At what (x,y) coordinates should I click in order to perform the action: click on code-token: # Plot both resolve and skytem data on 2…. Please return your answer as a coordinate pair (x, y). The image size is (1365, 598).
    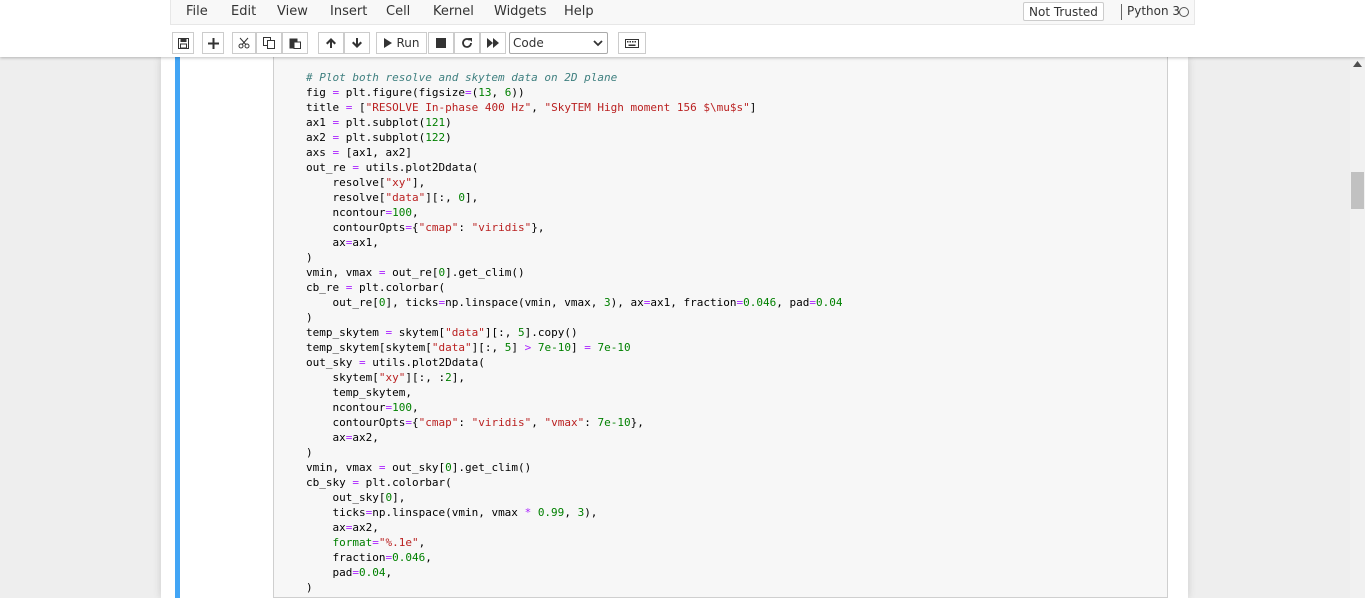
    Looking at the image, I should click on (462, 77).